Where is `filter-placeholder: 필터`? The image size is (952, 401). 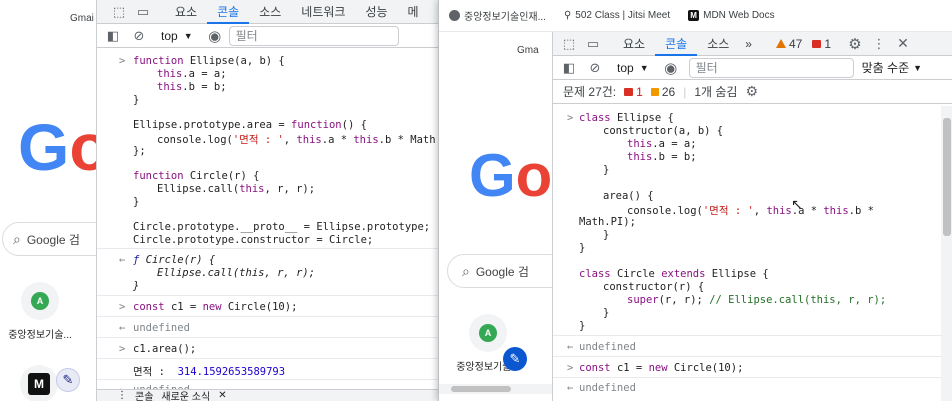
filter-placeholder: 필터 is located at coordinates (246, 36).